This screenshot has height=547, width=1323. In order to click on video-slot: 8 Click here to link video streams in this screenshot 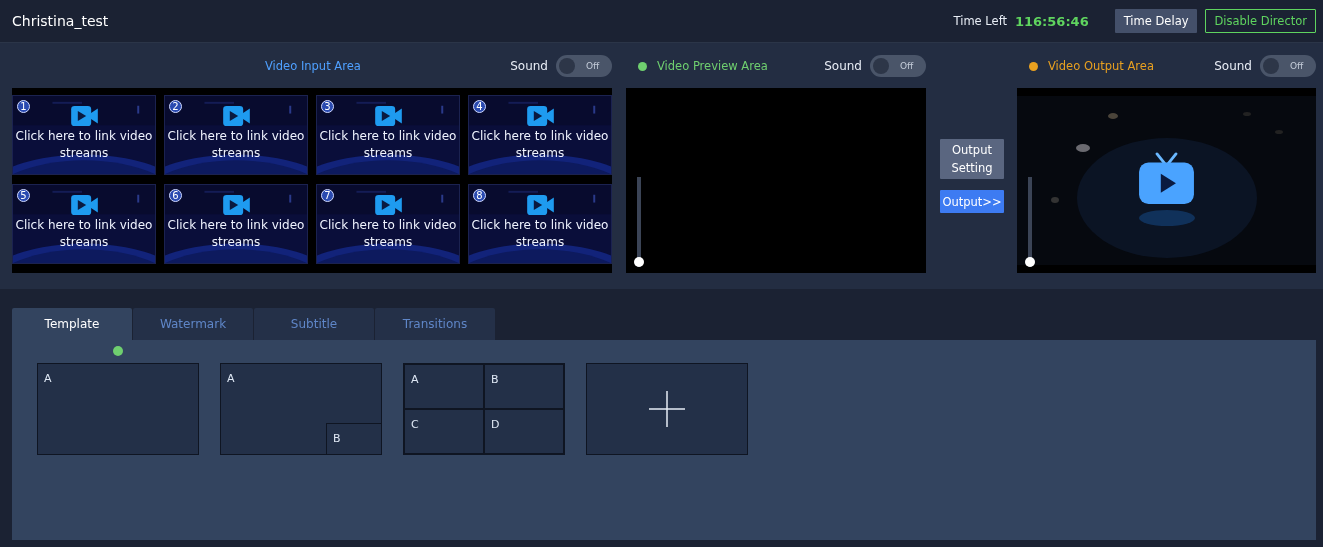, I will do `click(540, 224)`.